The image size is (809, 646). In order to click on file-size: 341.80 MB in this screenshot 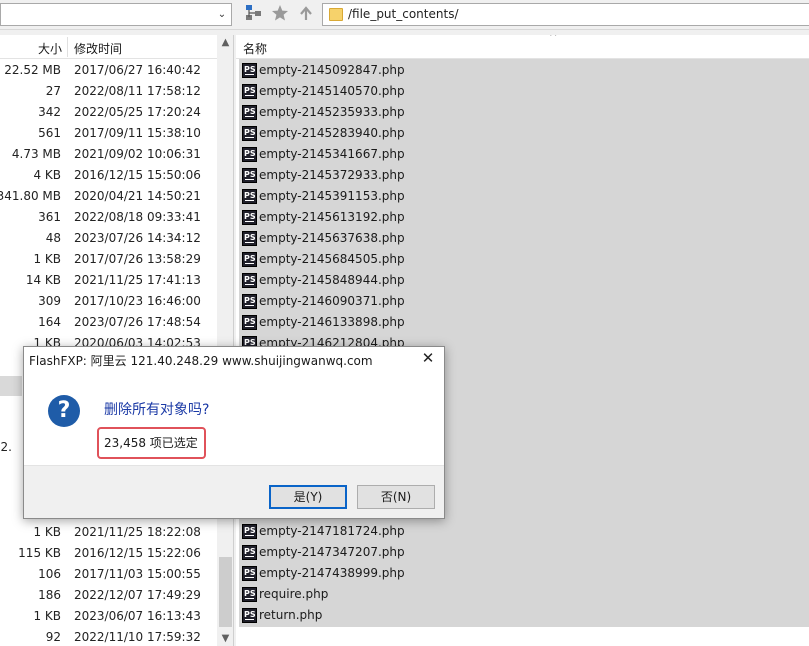, I will do `click(30, 196)`.